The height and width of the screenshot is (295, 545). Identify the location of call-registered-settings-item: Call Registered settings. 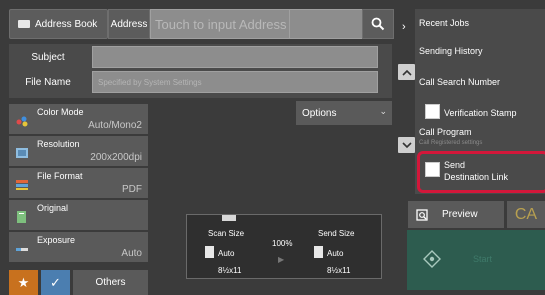
(482, 143).